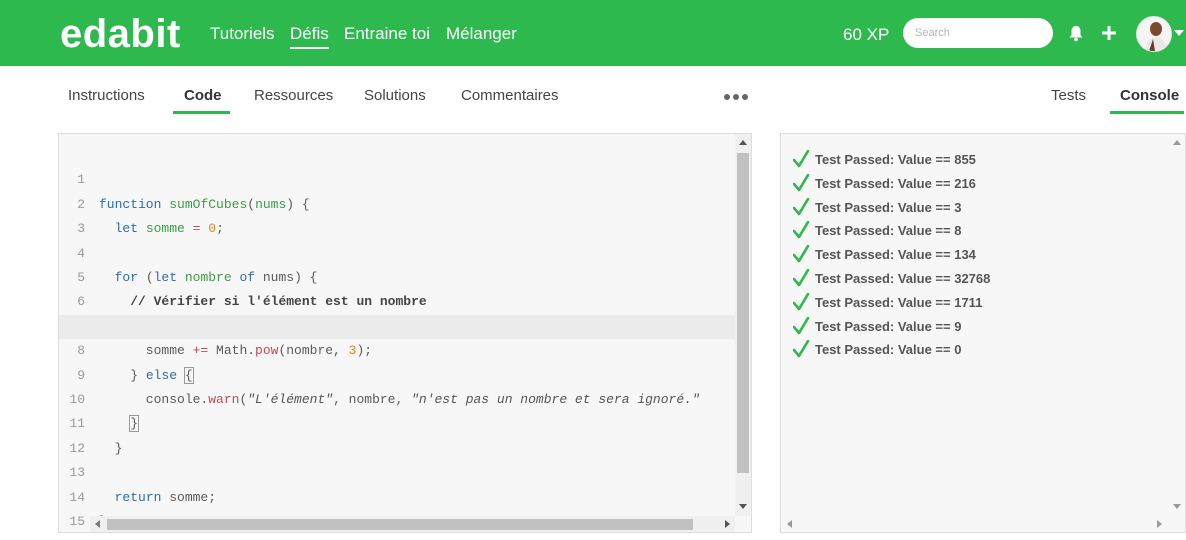  Describe the element at coordinates (309, 36) in the screenshot. I see `nav-link-defis: Défis` at that location.